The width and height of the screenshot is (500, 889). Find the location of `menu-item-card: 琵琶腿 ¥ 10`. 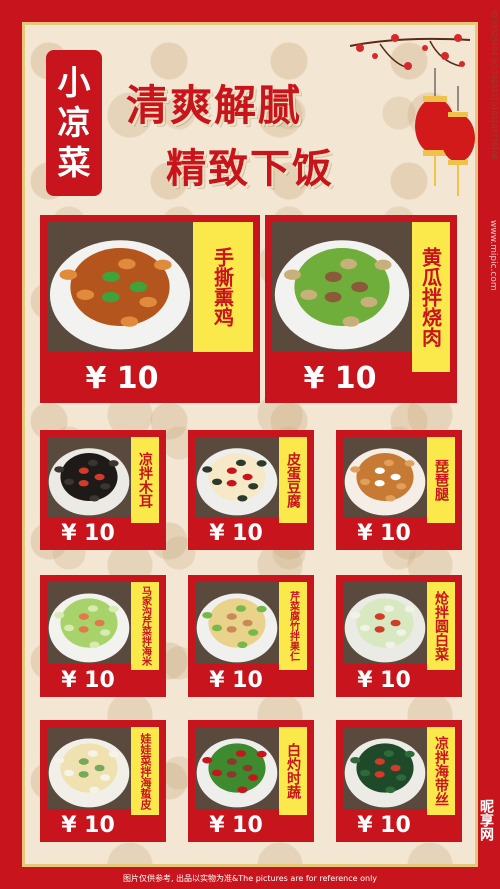

menu-item-card: 琵琶腿 ¥ 10 is located at coordinates (399, 490).